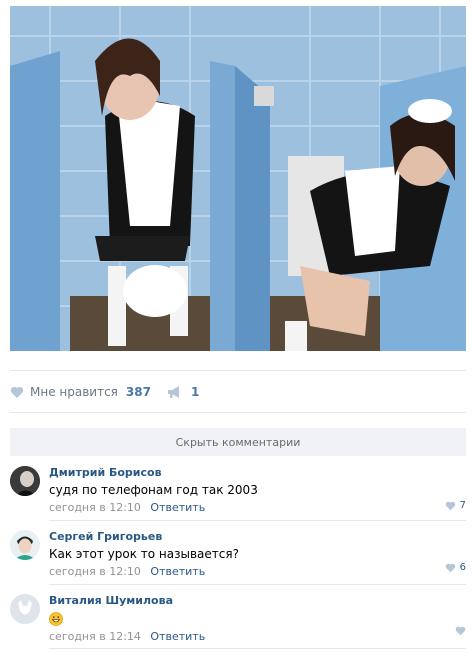  I want to click on post-actions: Мне нравится 387 1, so click(112, 392).